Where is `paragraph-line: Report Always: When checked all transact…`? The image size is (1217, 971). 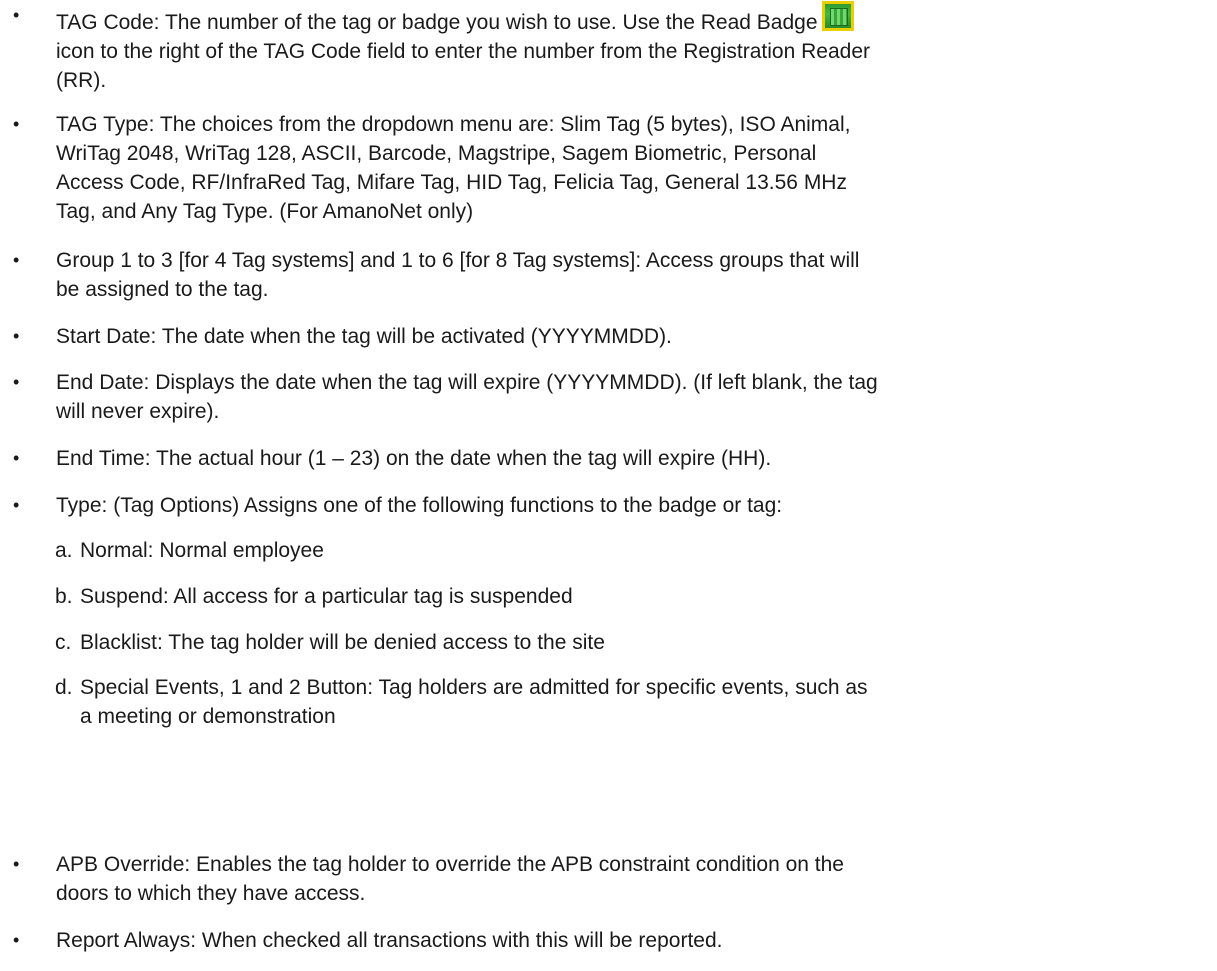
paragraph-line: Report Always: When checked all transact… is located at coordinates (389, 940).